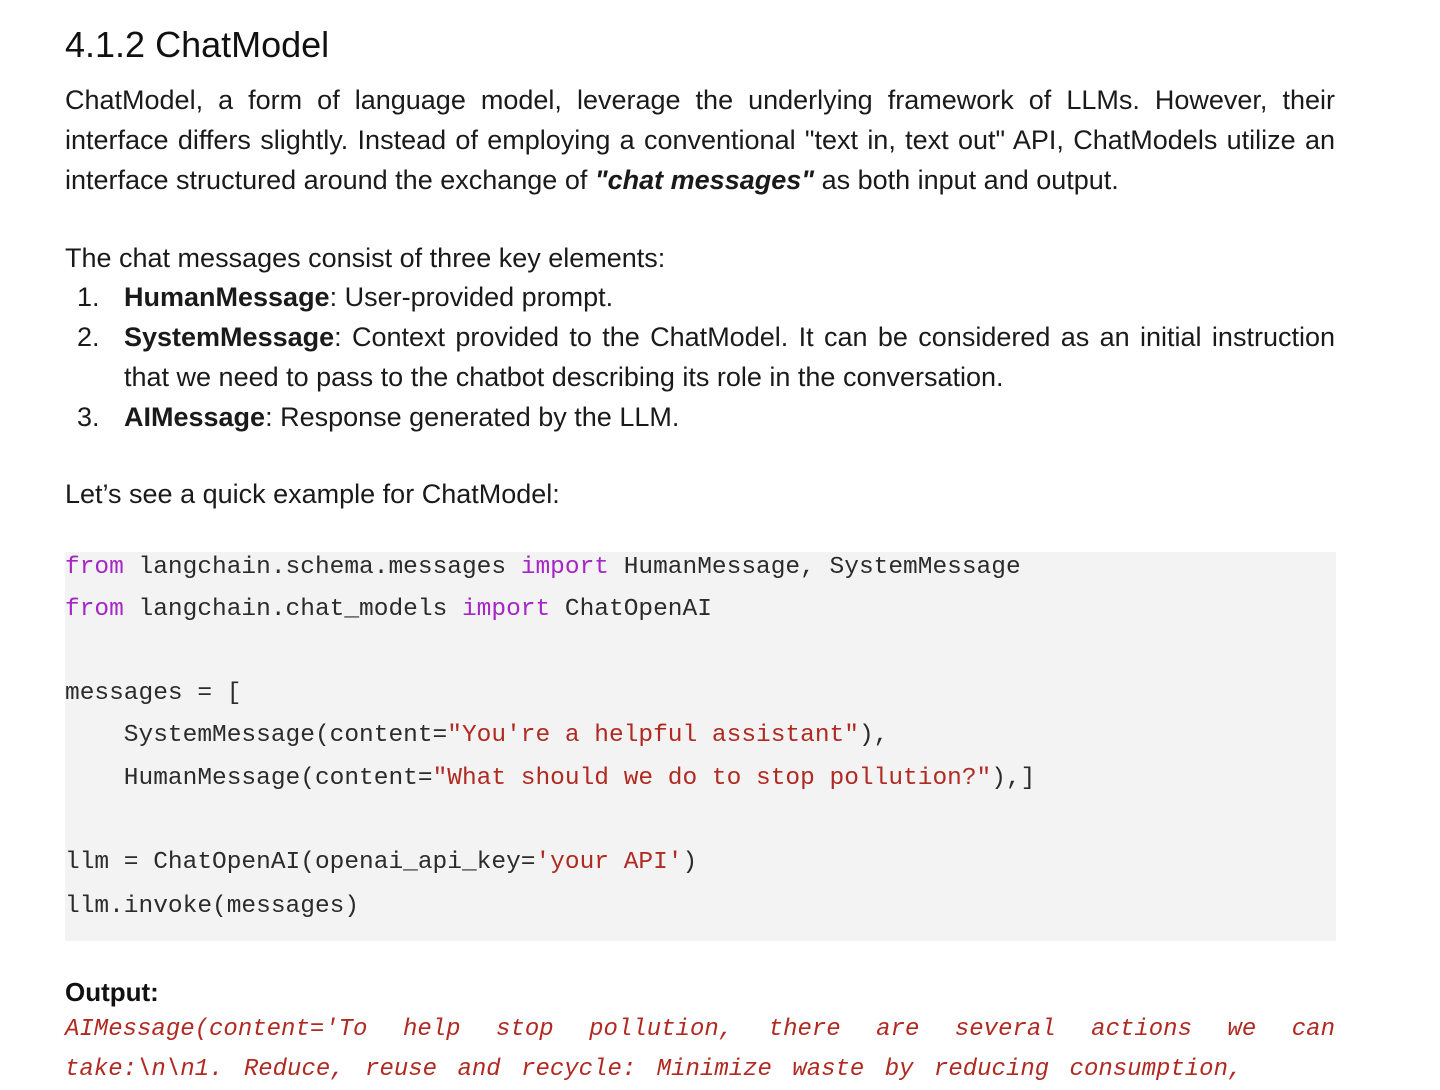 The width and height of the screenshot is (1440, 1090). I want to click on code-text: ),], so click(1013, 778).